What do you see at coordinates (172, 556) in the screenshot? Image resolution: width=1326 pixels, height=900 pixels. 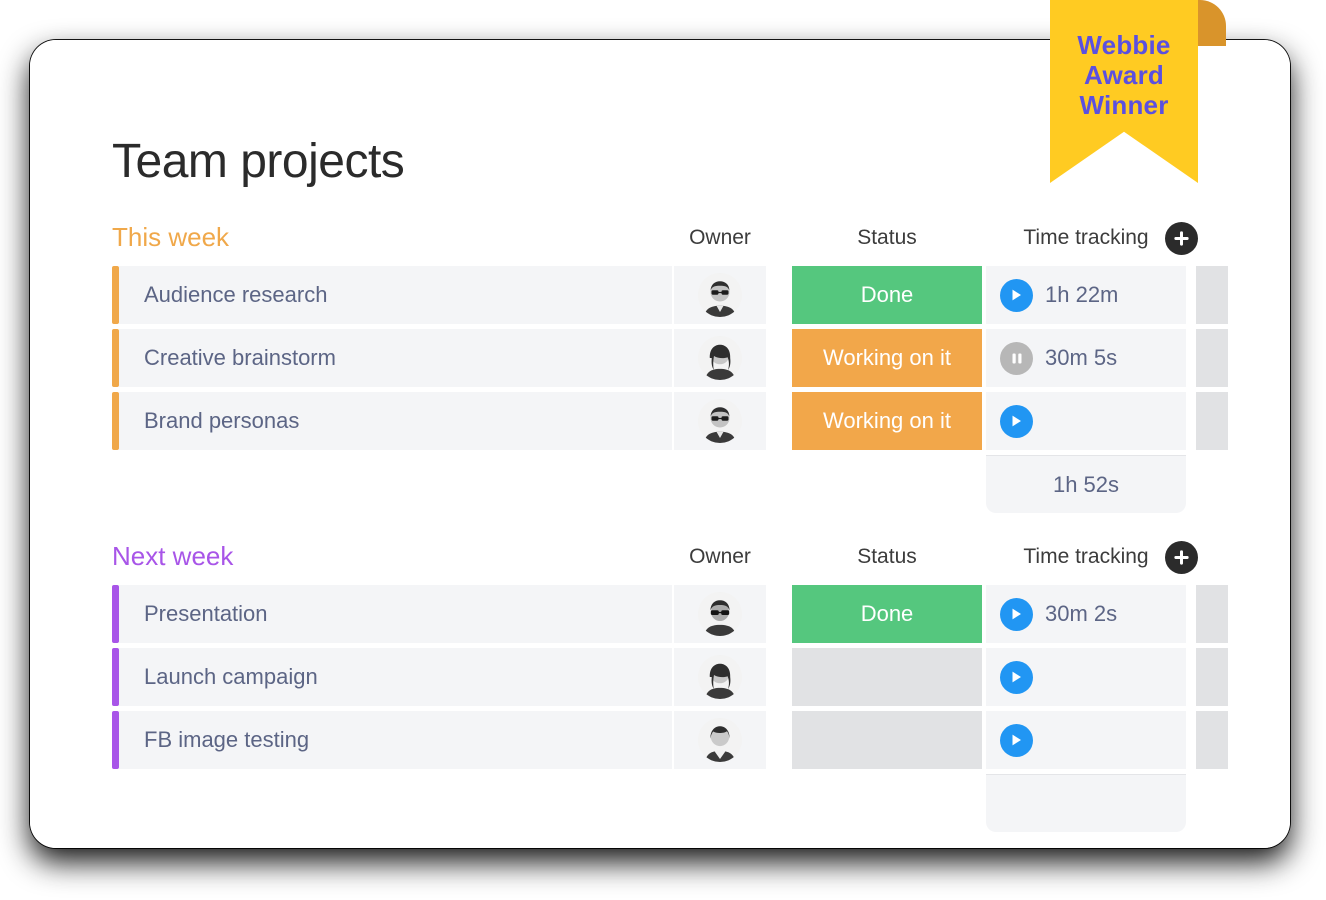 I see `group-title: Next week` at bounding box center [172, 556].